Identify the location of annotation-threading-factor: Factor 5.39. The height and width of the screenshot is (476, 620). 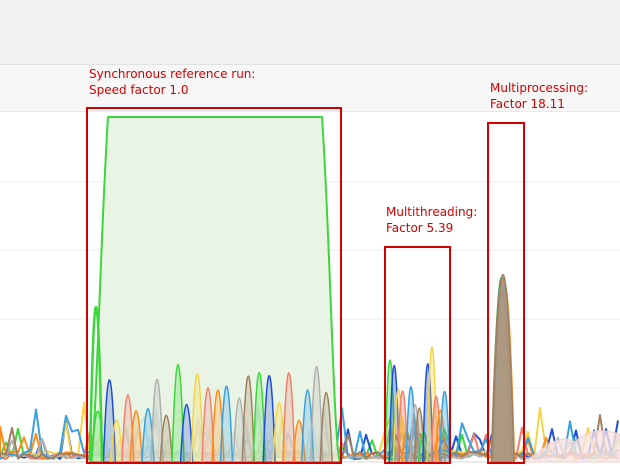
(420, 228).